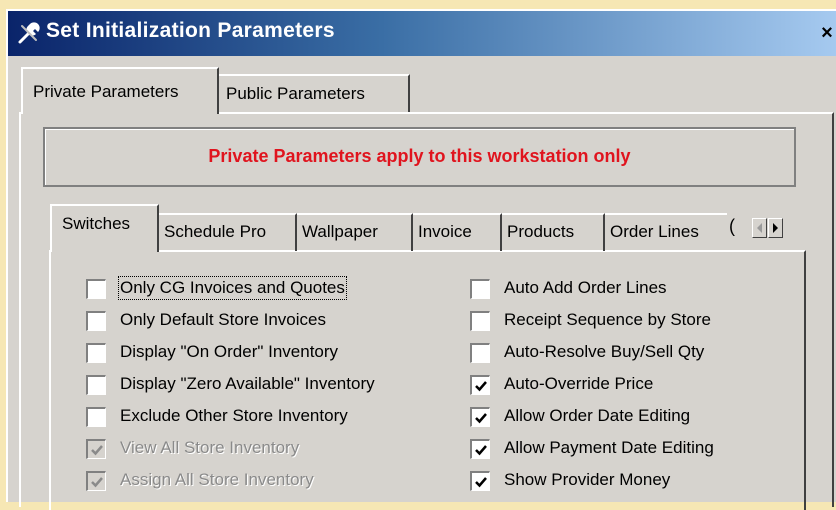 The image size is (836, 510). What do you see at coordinates (314, 93) in the screenshot?
I see `tab-public-parameters: Public Parameters` at bounding box center [314, 93].